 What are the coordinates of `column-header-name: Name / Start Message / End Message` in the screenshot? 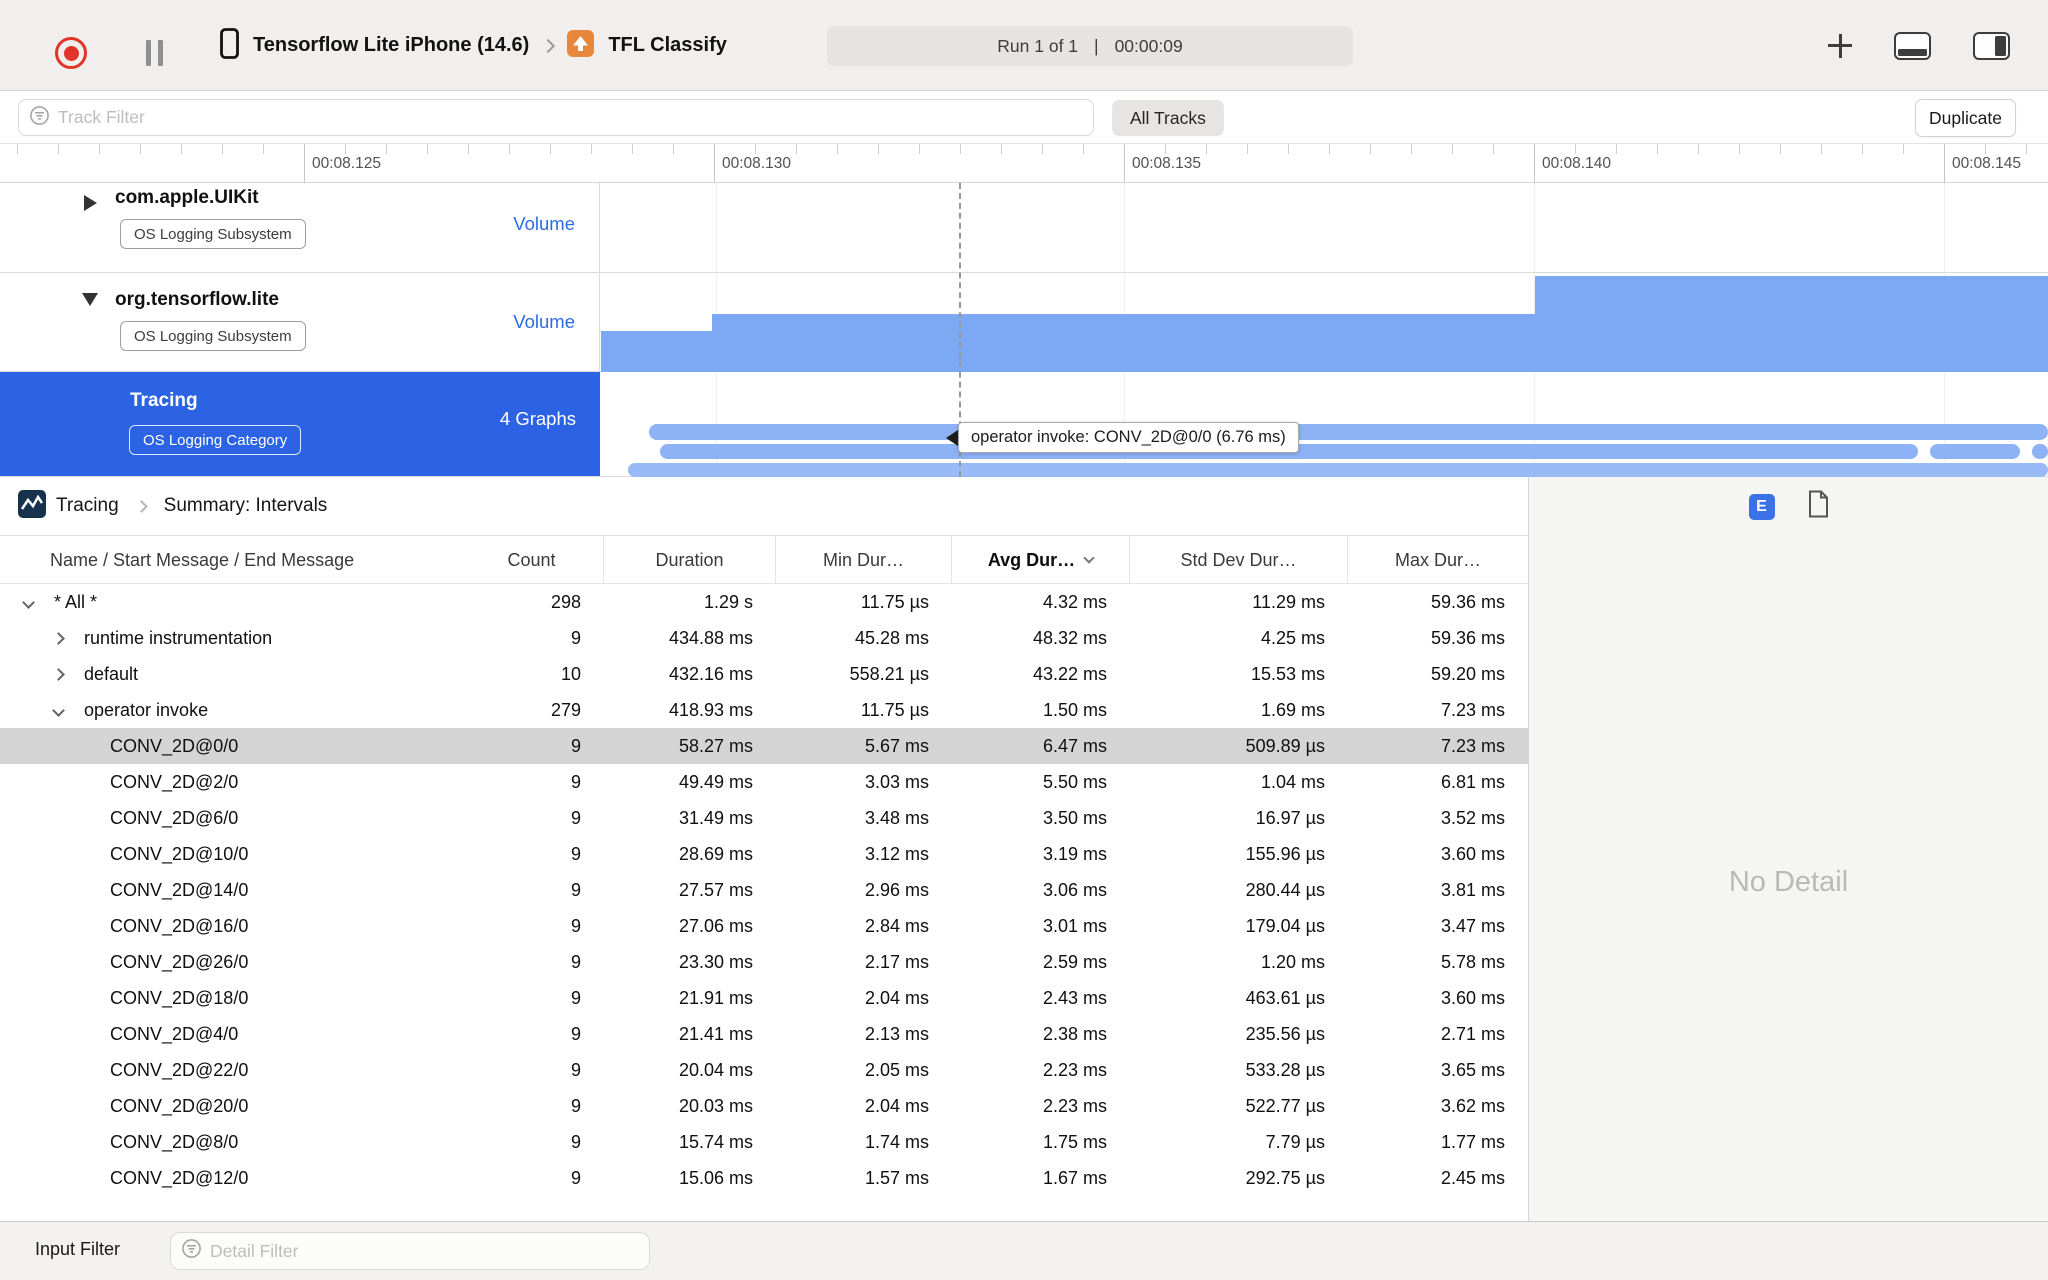 It's located at (230, 560).